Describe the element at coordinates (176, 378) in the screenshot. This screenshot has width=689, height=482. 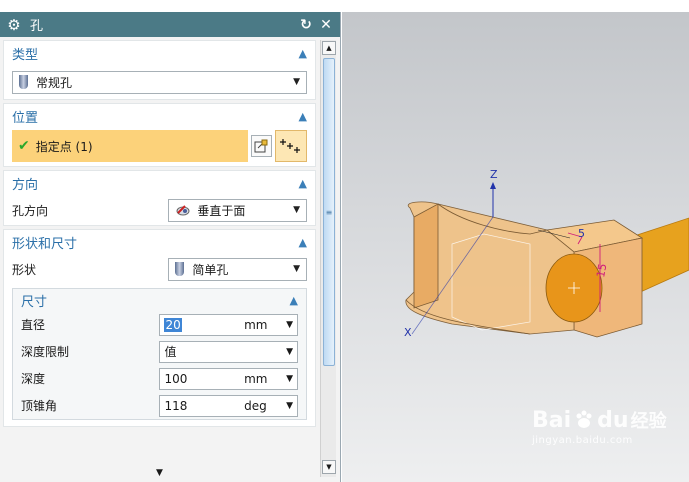
I see `depth-value: 100` at that location.